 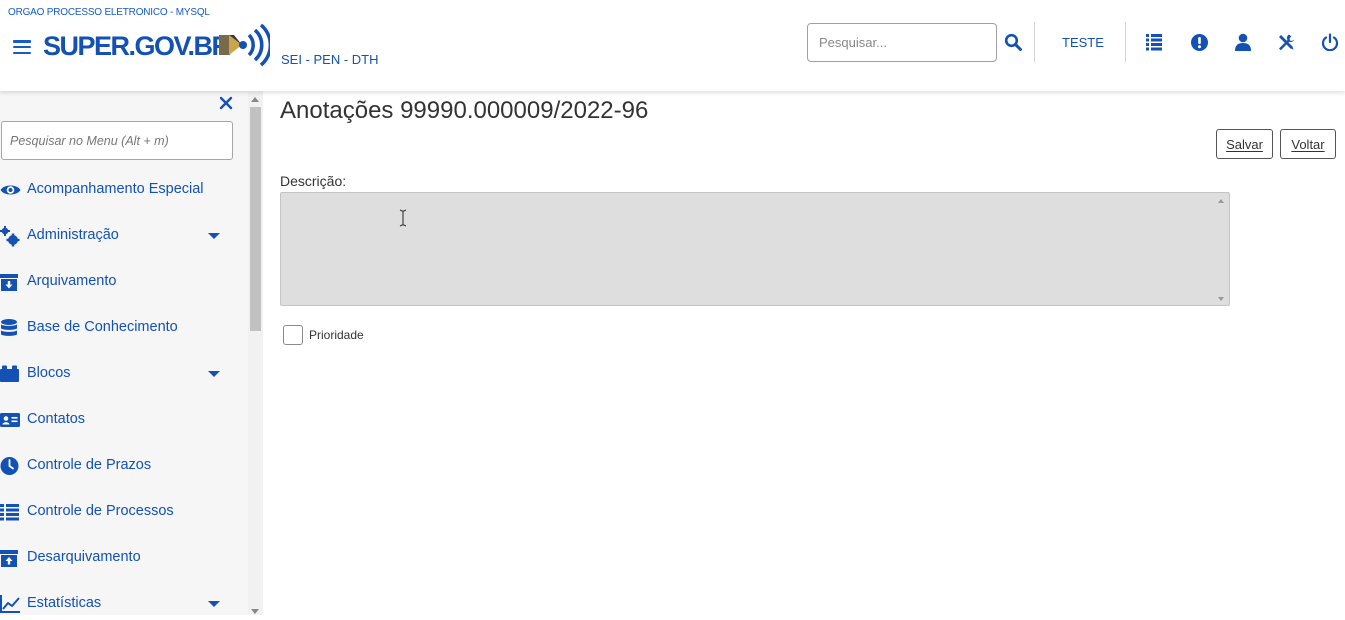 I want to click on sidebar-item-administracao: Administração, so click(x=120, y=236).